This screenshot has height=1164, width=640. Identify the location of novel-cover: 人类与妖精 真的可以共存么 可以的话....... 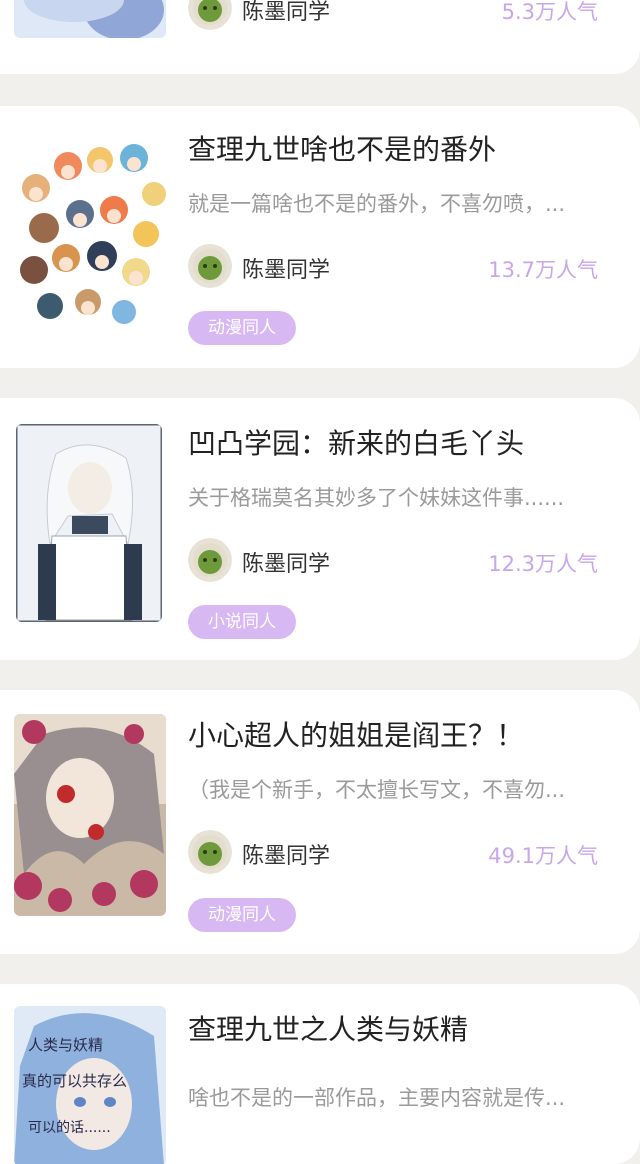
(90, 1085).